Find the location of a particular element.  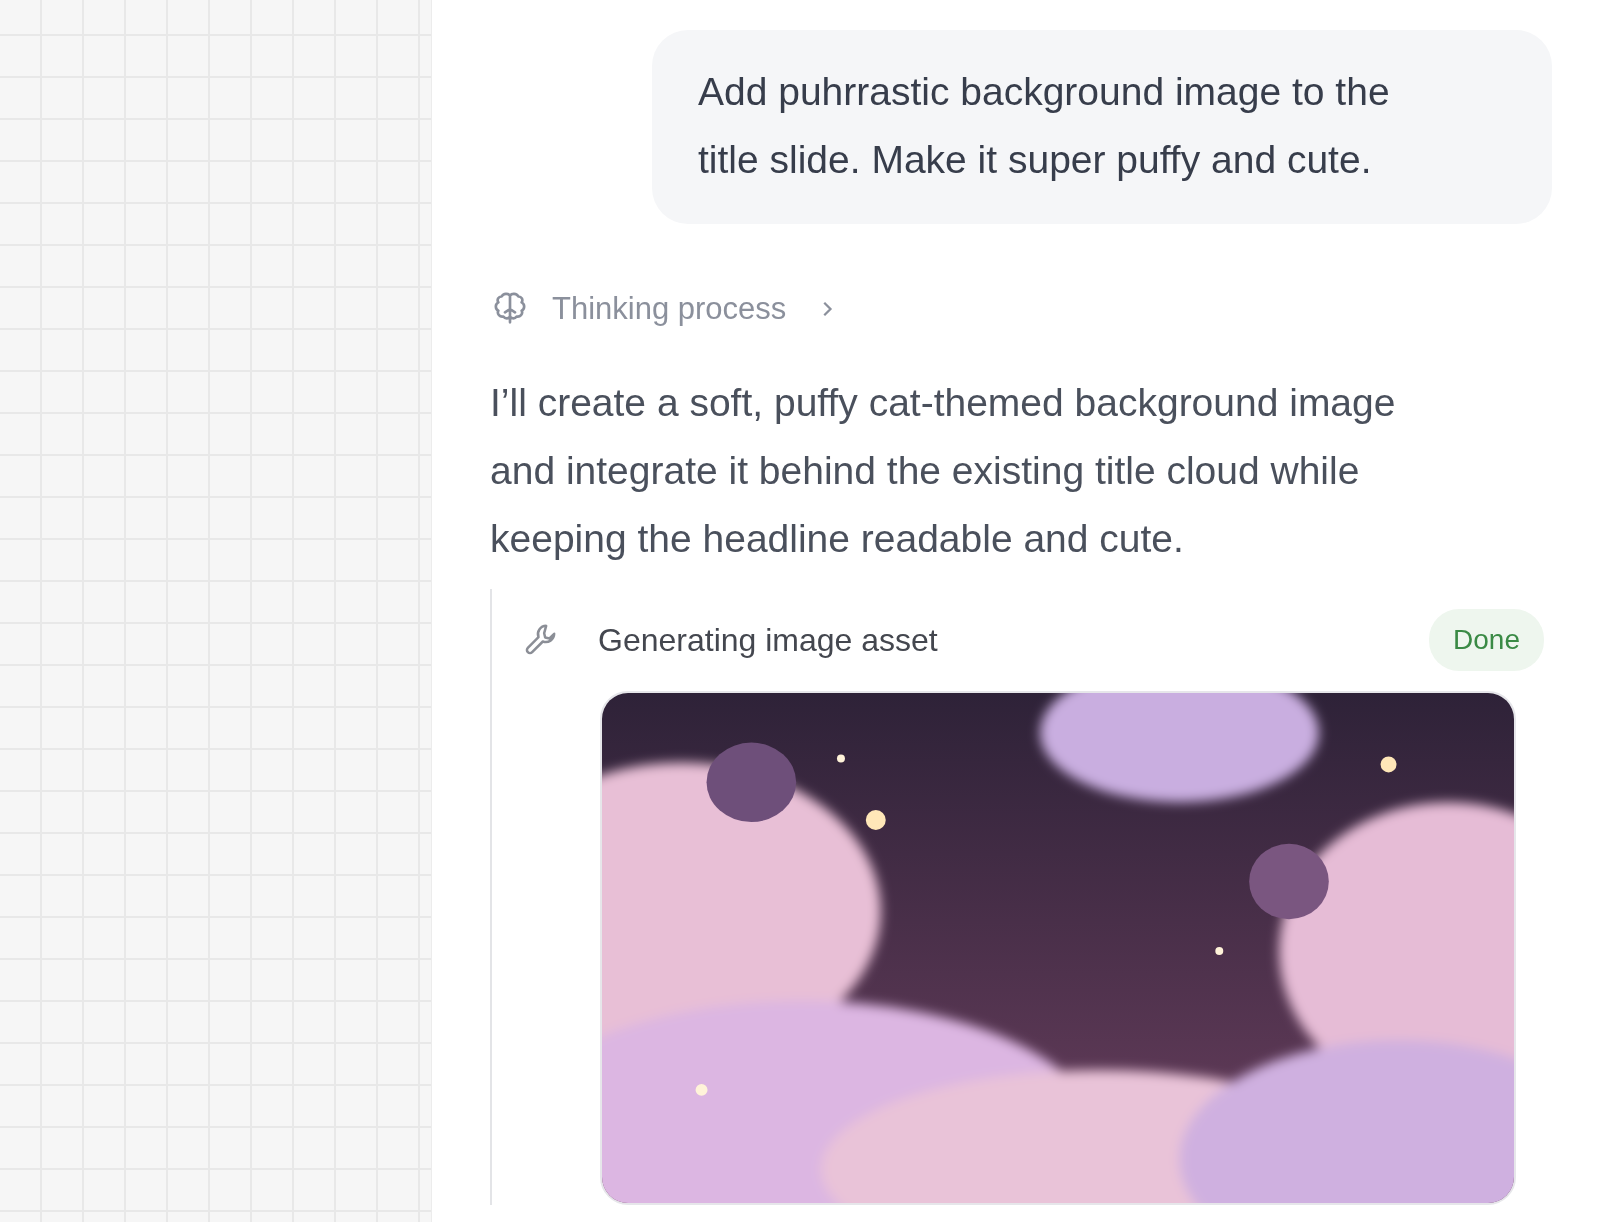

status-badge: Done is located at coordinates (1486, 639).